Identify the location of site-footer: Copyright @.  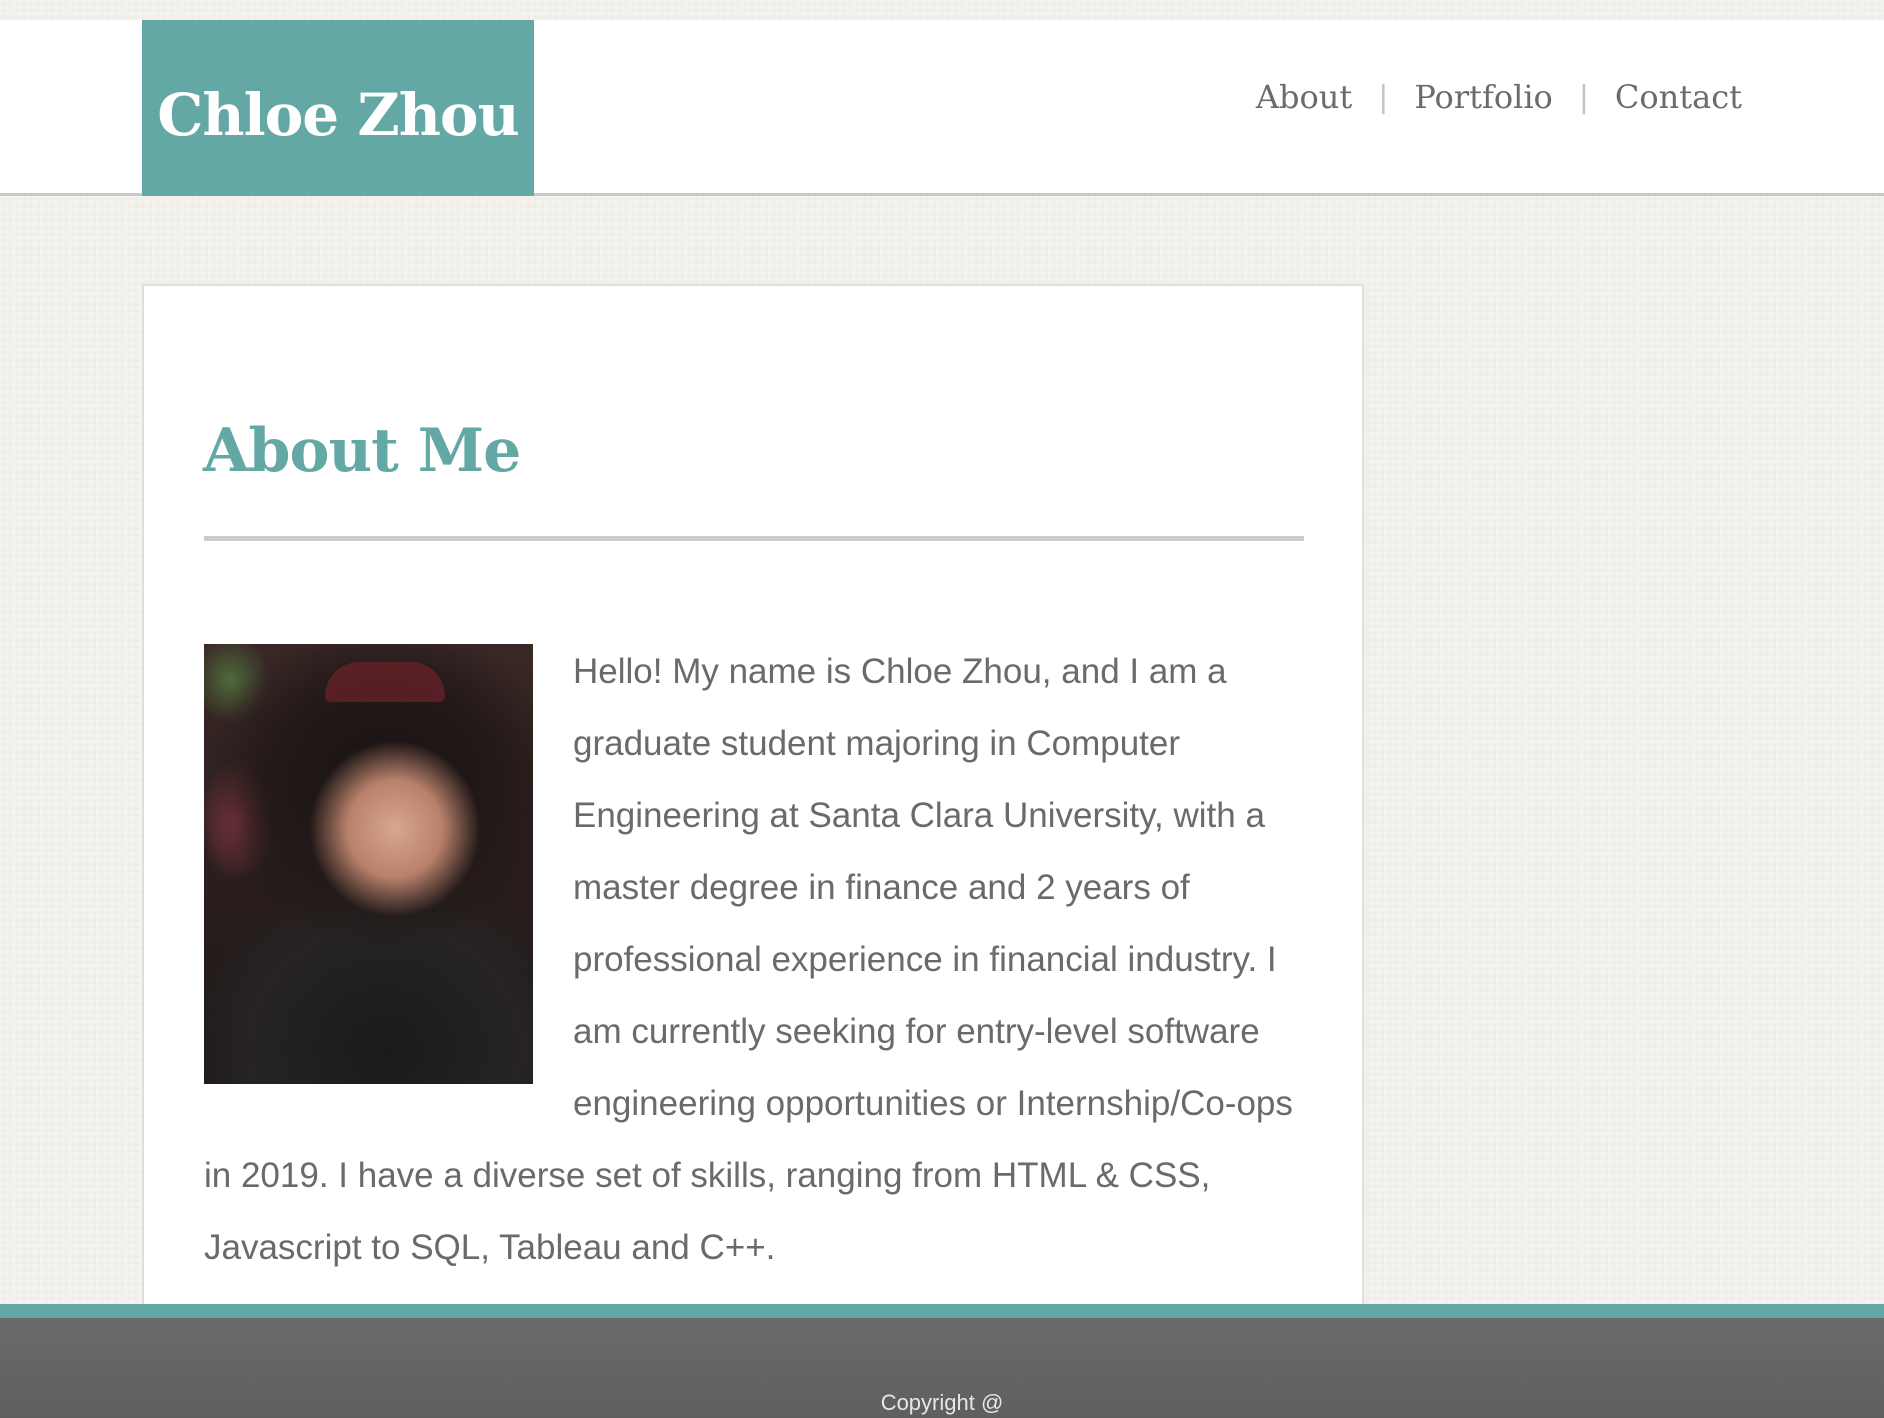
(942, 1368).